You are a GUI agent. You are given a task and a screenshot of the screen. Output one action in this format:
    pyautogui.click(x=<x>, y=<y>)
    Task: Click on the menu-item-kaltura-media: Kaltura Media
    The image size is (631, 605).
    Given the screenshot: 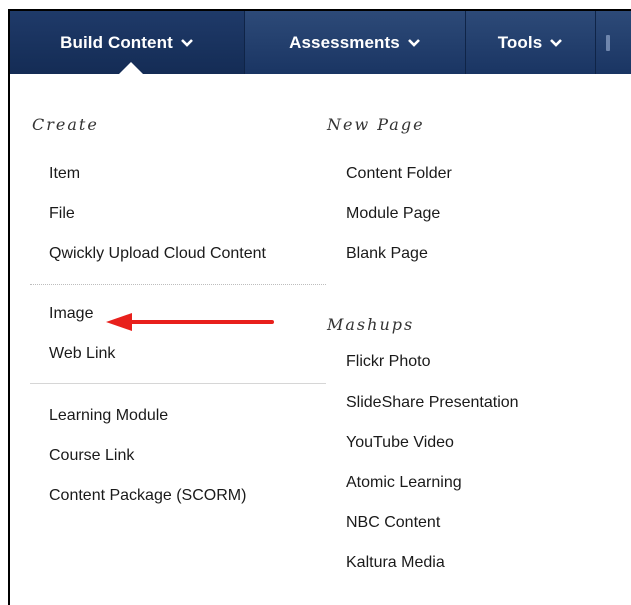 What is the action you would take?
    pyautogui.click(x=395, y=563)
    